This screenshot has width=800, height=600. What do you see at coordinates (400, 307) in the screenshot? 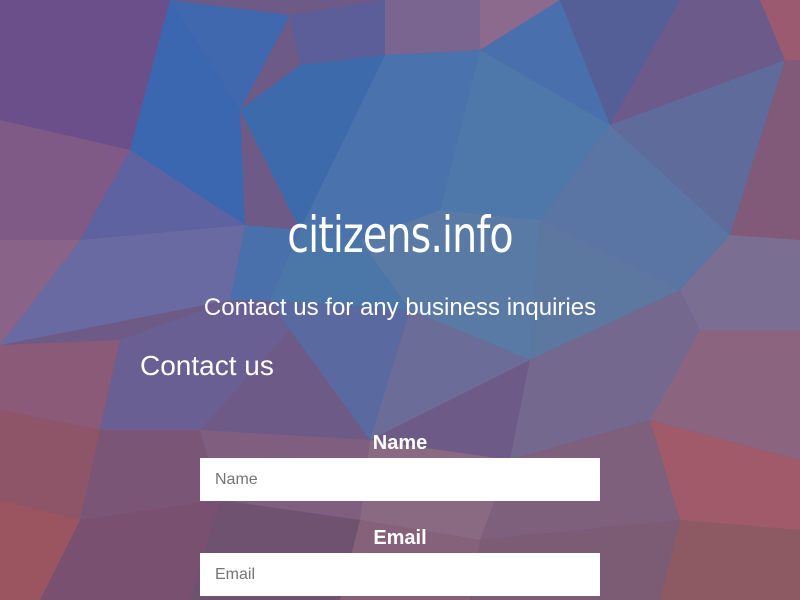
I see `tagline: Contact us for any business inquiries` at bounding box center [400, 307].